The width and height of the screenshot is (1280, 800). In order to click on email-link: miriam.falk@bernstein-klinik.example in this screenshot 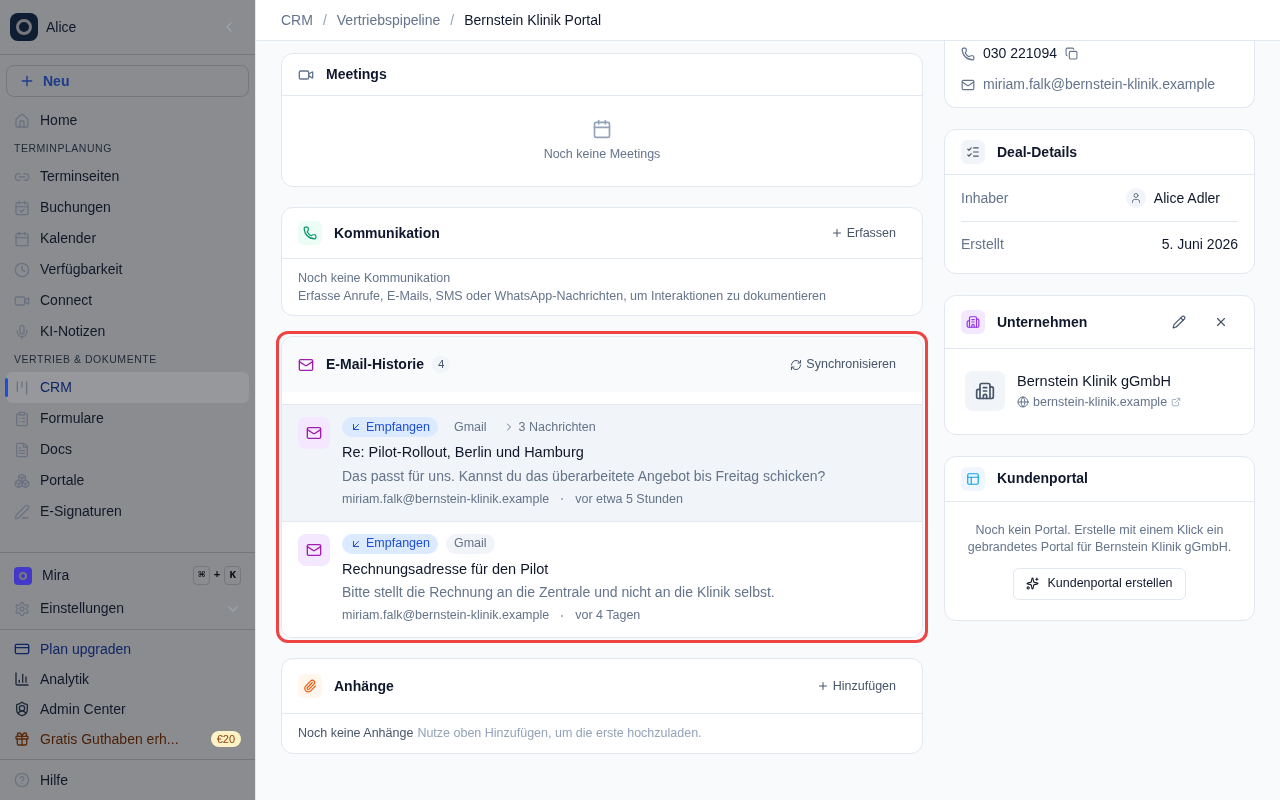, I will do `click(1099, 84)`.